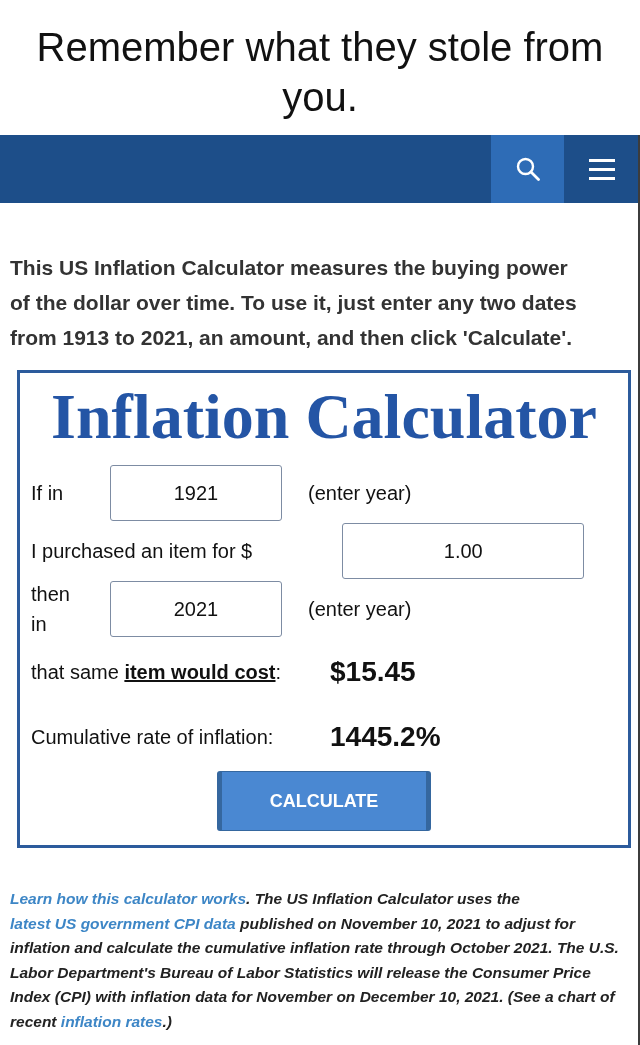  Describe the element at coordinates (602, 169) in the screenshot. I see `menu-icon` at that location.